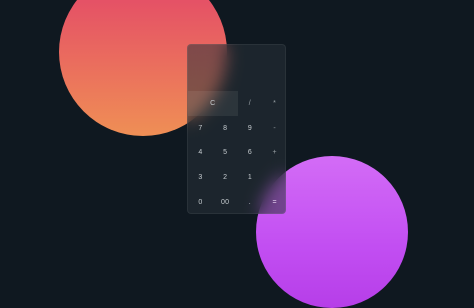  Describe the element at coordinates (250, 103) in the screenshot. I see `divide-button: /` at that location.